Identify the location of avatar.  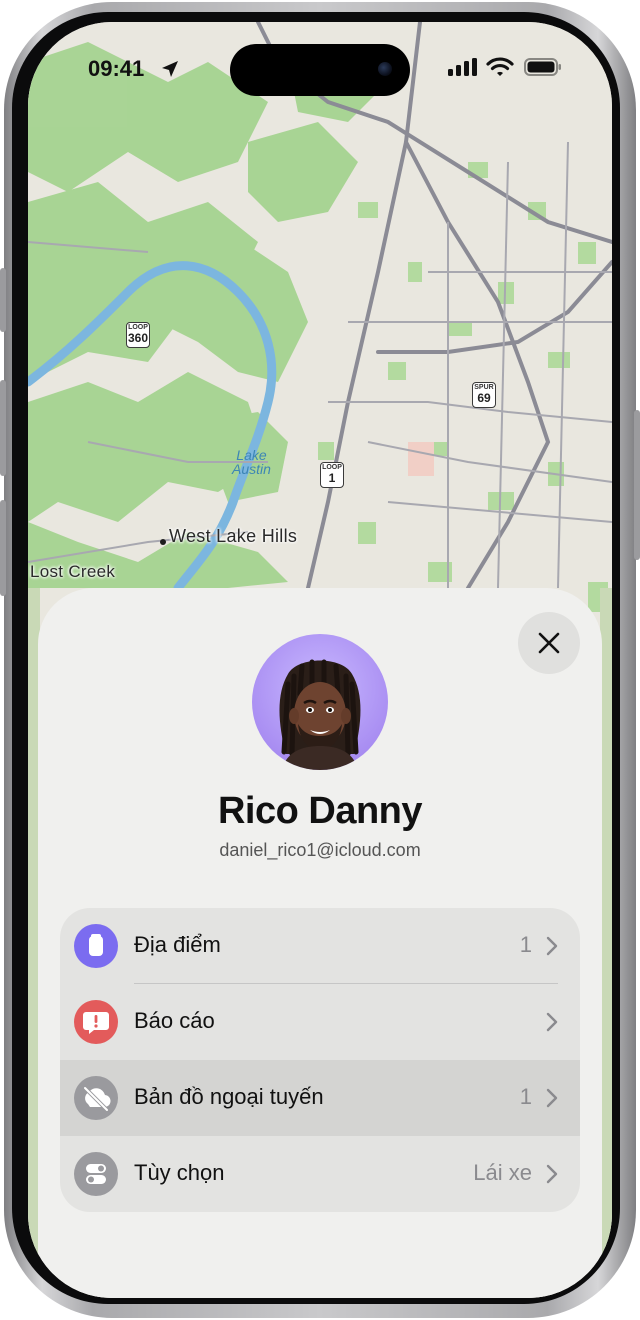
(320, 702).